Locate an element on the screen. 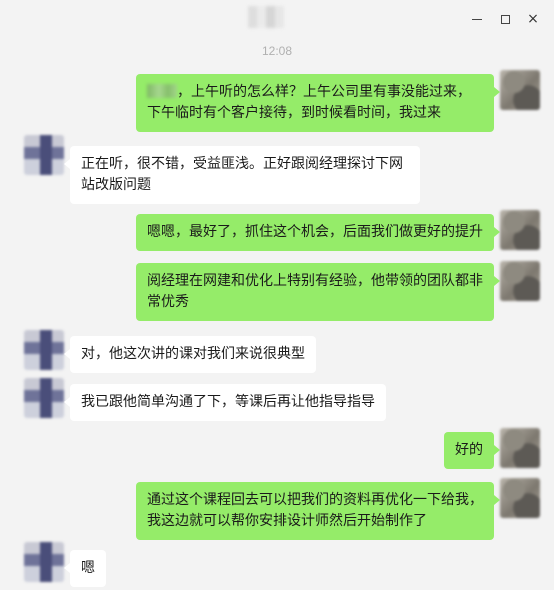 The image size is (554, 590). message-bubble-self: 好的 is located at coordinates (472, 450).